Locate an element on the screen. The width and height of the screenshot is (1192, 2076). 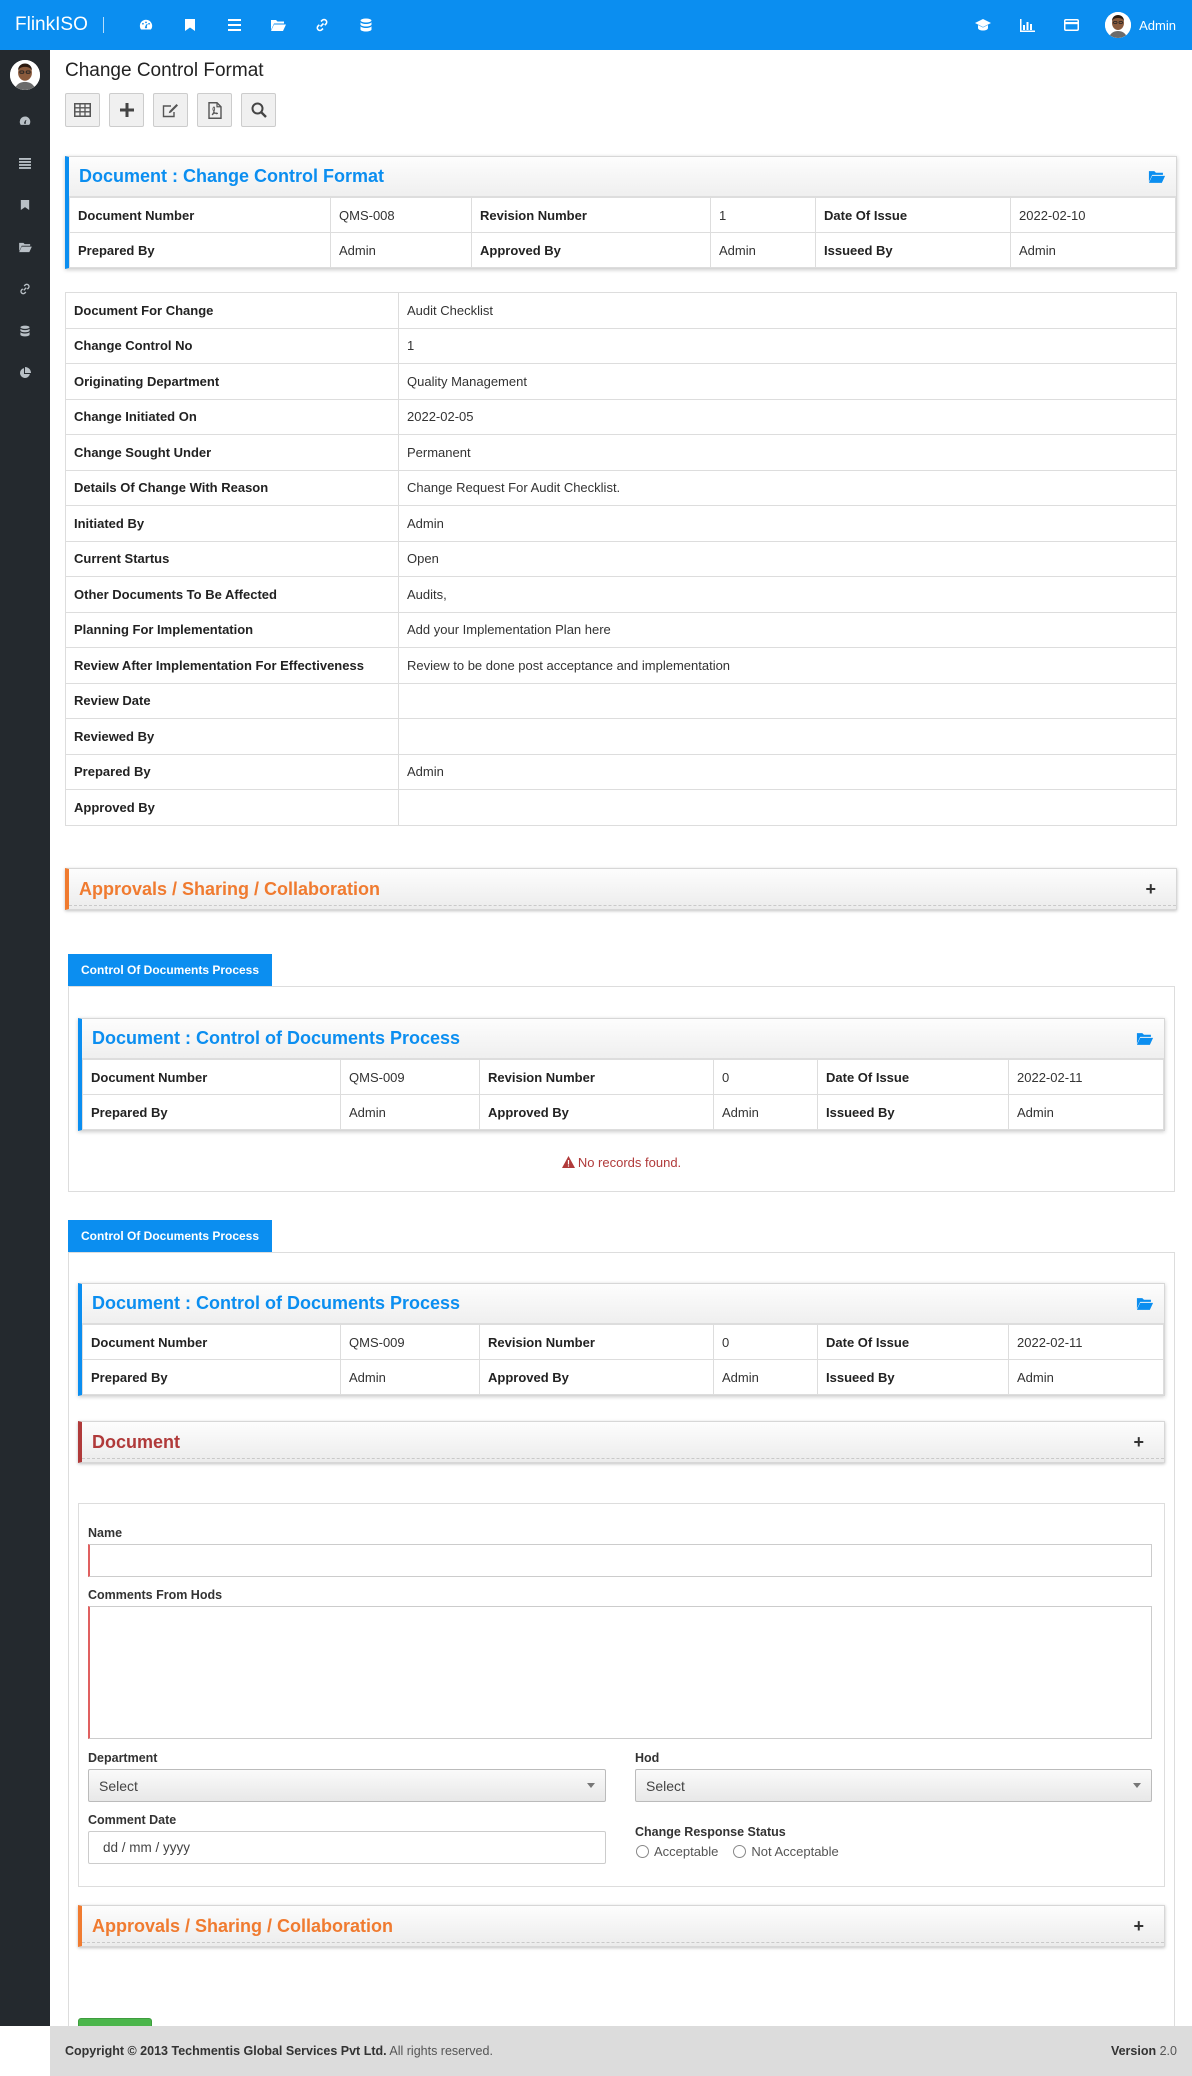
table-row: Change Sought Under Permanent is located at coordinates (621, 452).